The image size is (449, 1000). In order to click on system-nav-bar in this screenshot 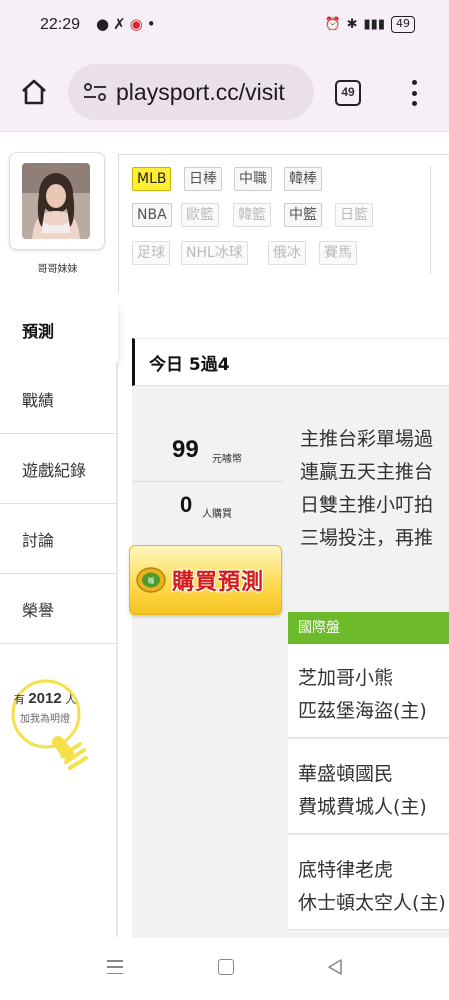, I will do `click(224, 969)`.